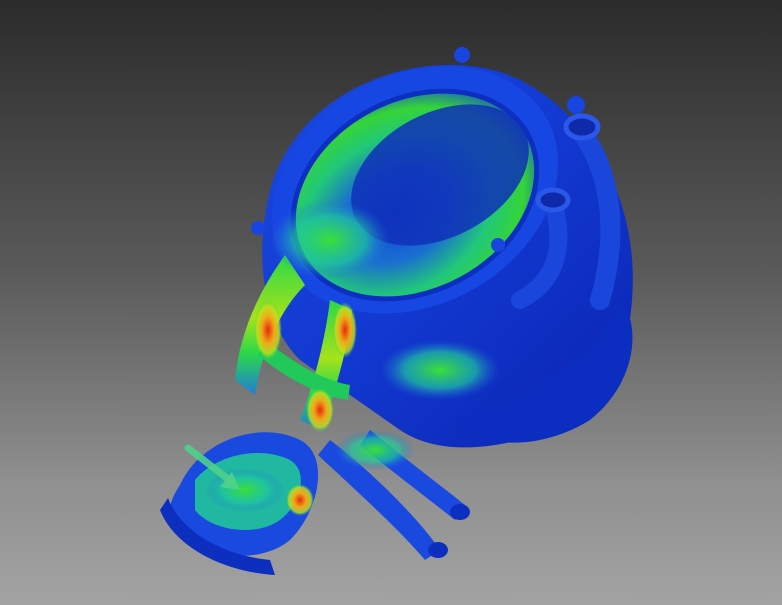 This screenshot has height=605, width=782. What do you see at coordinates (239, 503) in the screenshot?
I see `mount-pad` at bounding box center [239, 503].